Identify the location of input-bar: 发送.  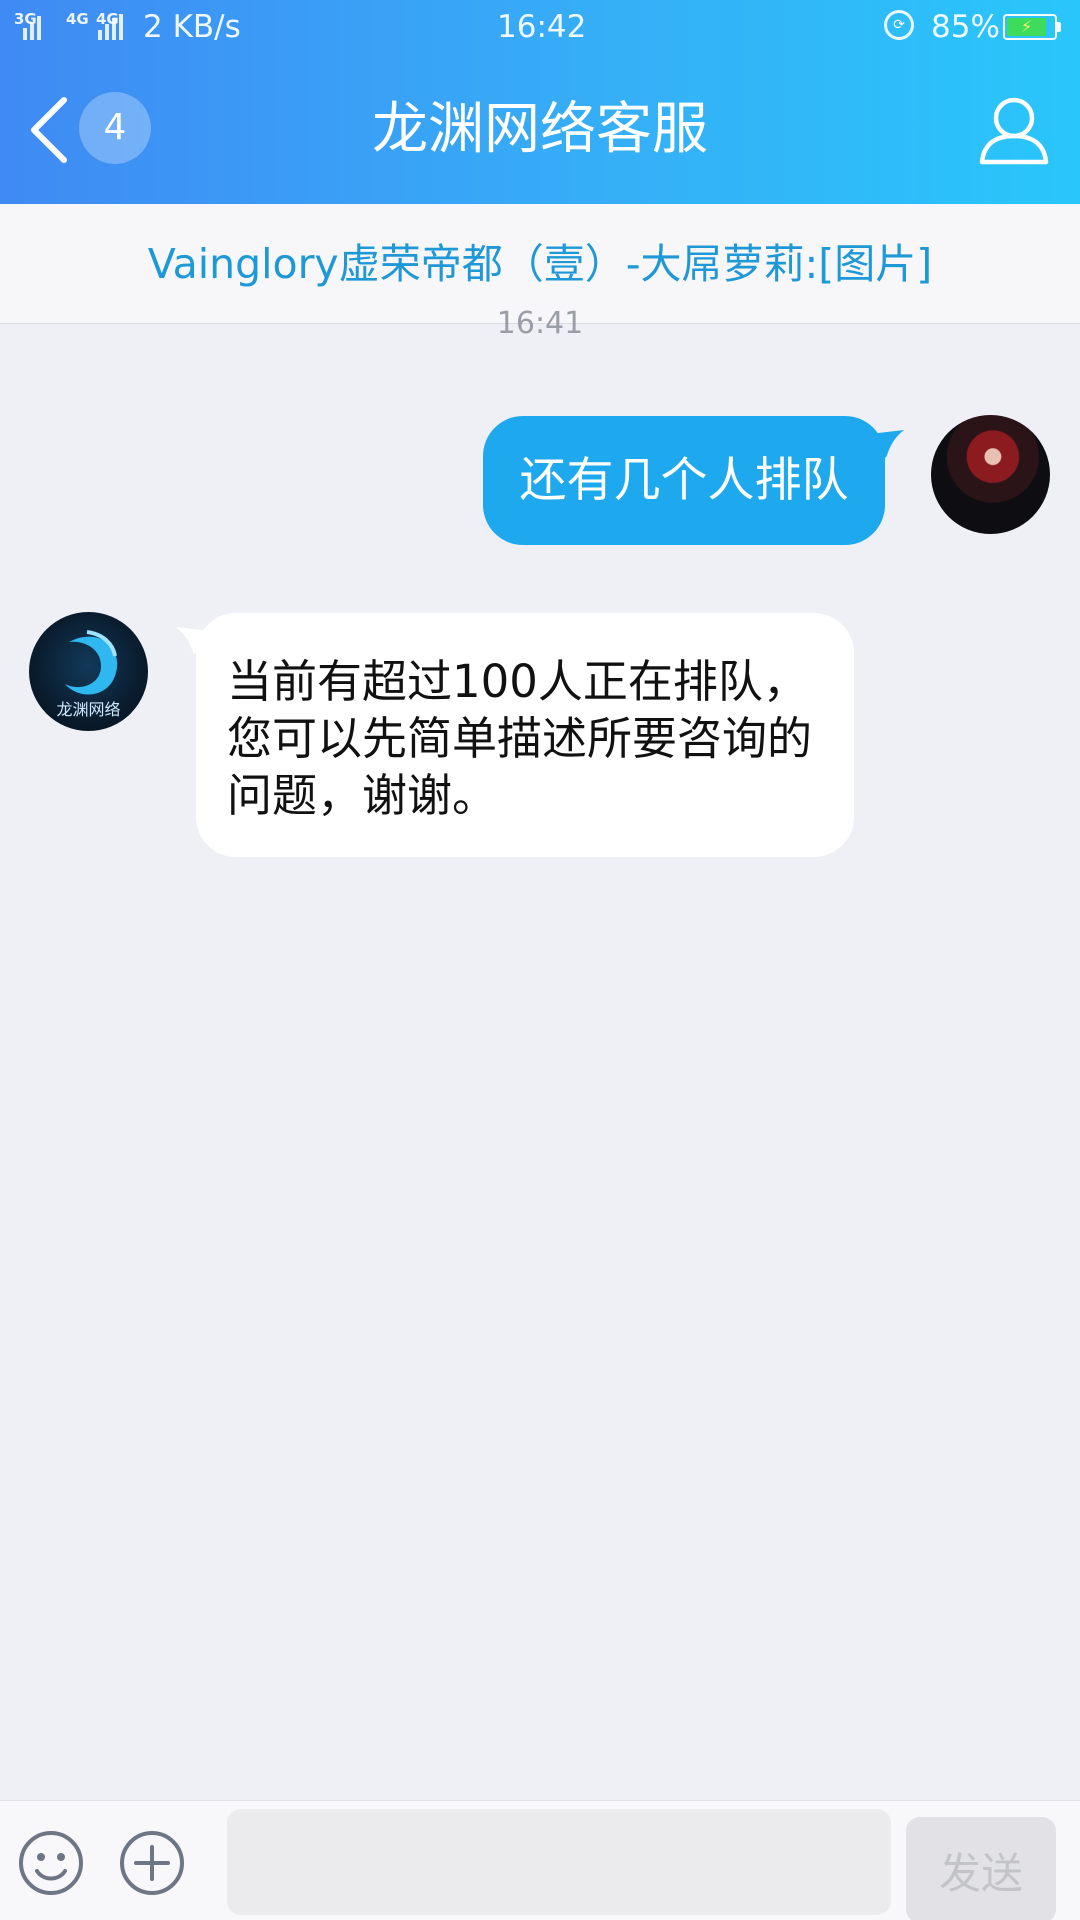
(540, 1860).